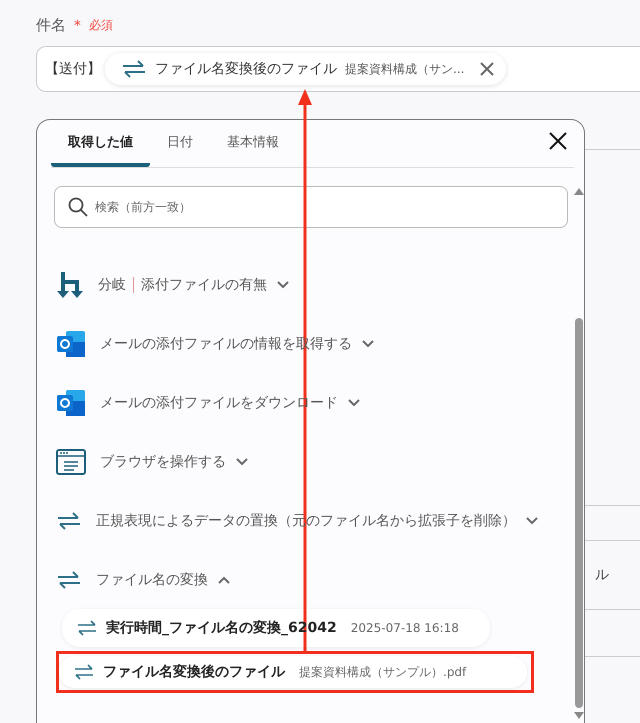 The image size is (640, 723). What do you see at coordinates (579, 191) in the screenshot?
I see `scroll-up-icon` at bounding box center [579, 191].